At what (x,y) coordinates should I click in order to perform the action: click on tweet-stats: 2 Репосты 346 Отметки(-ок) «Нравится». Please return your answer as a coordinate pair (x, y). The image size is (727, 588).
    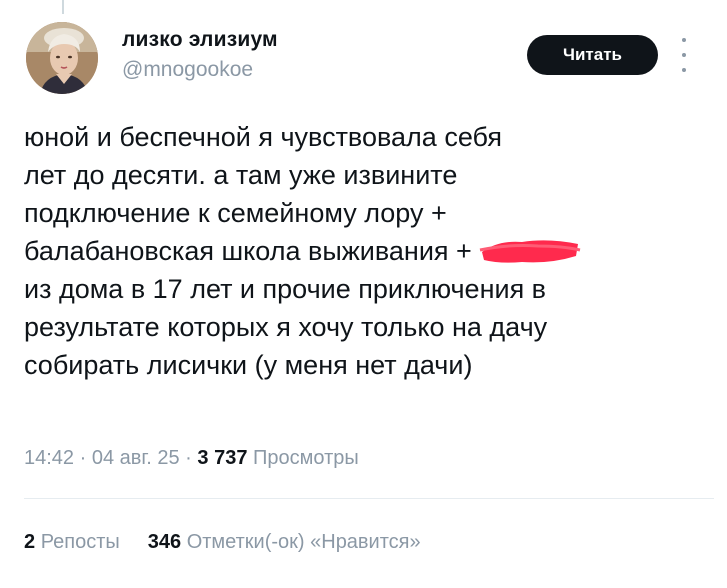
    Looking at the image, I should click on (222, 542).